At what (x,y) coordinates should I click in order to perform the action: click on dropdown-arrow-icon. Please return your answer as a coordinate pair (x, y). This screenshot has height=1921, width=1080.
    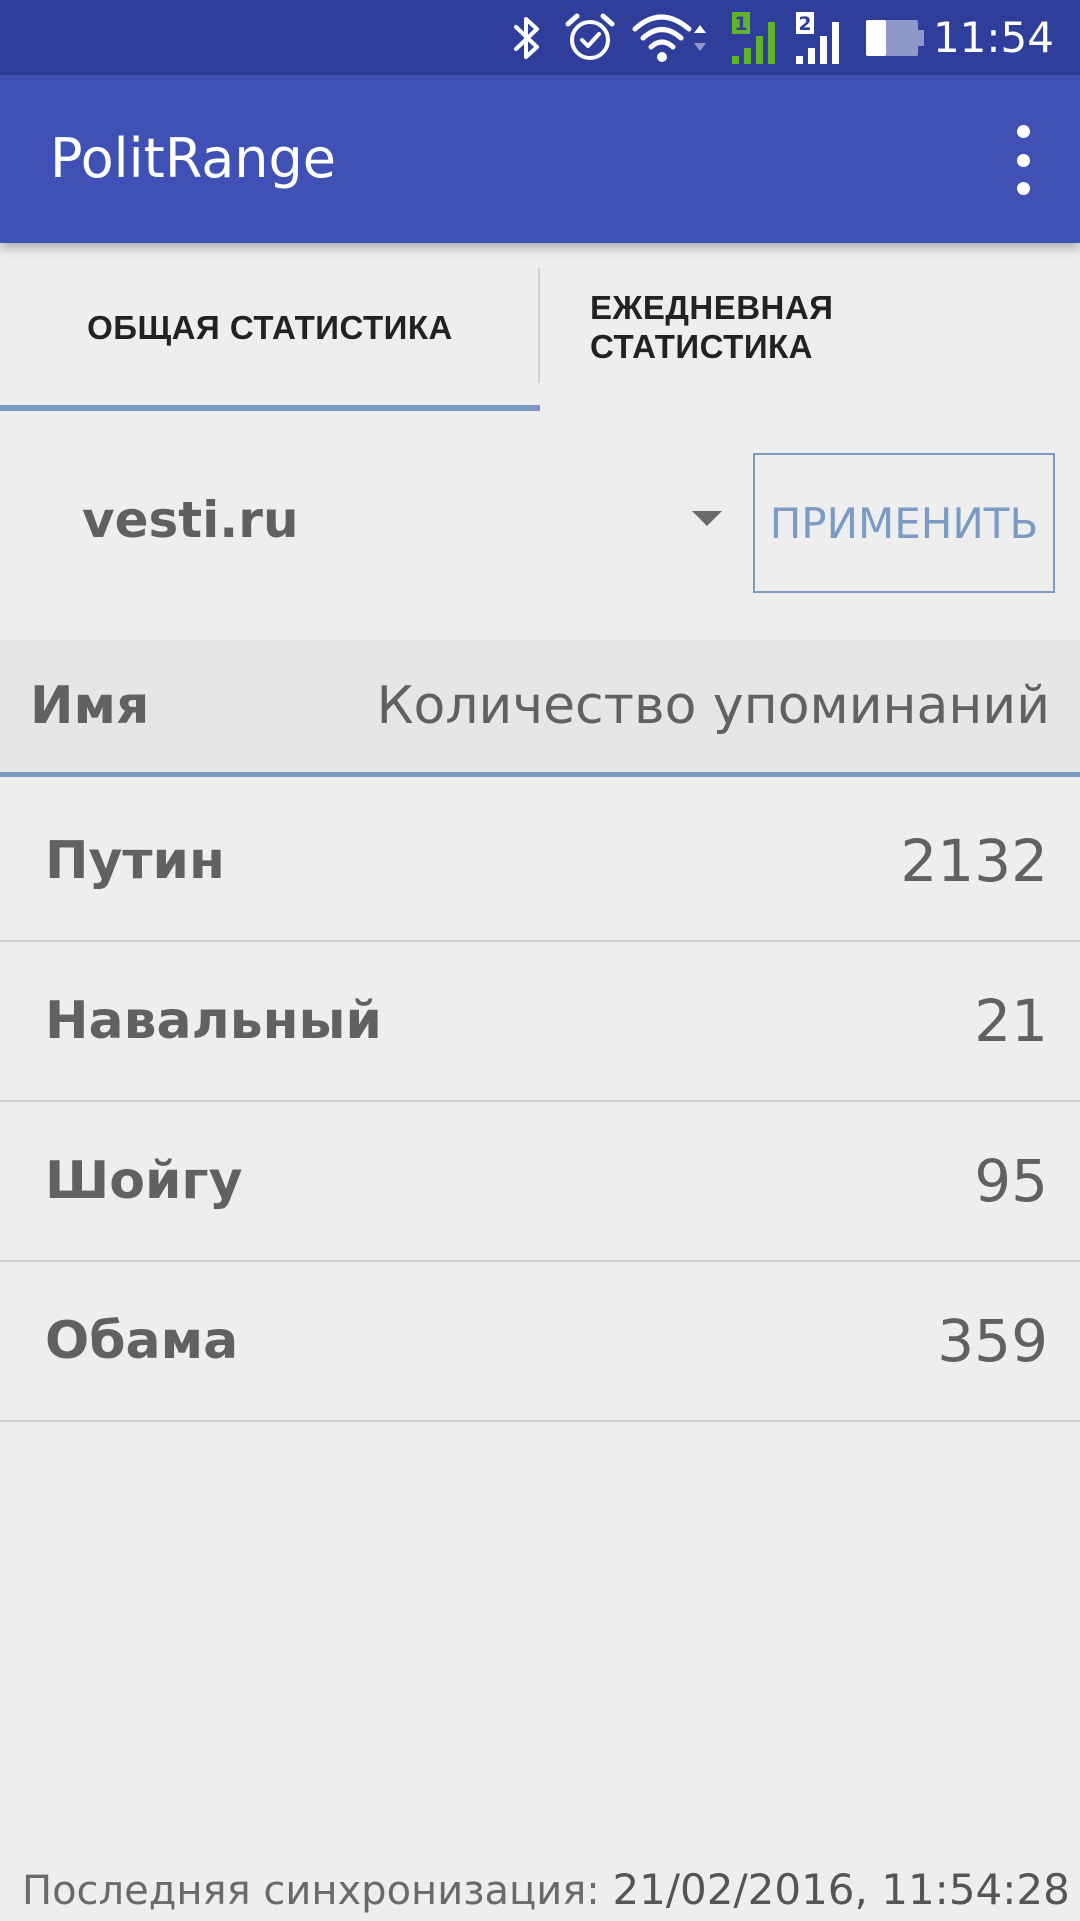
    Looking at the image, I should click on (707, 518).